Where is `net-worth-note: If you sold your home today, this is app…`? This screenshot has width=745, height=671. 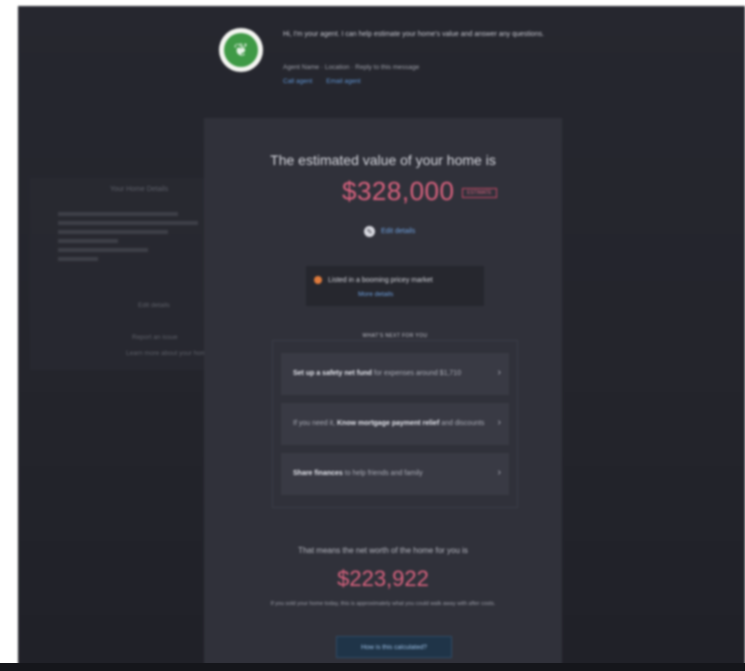
net-worth-note: If you sold your home today, this is app… is located at coordinates (383, 604).